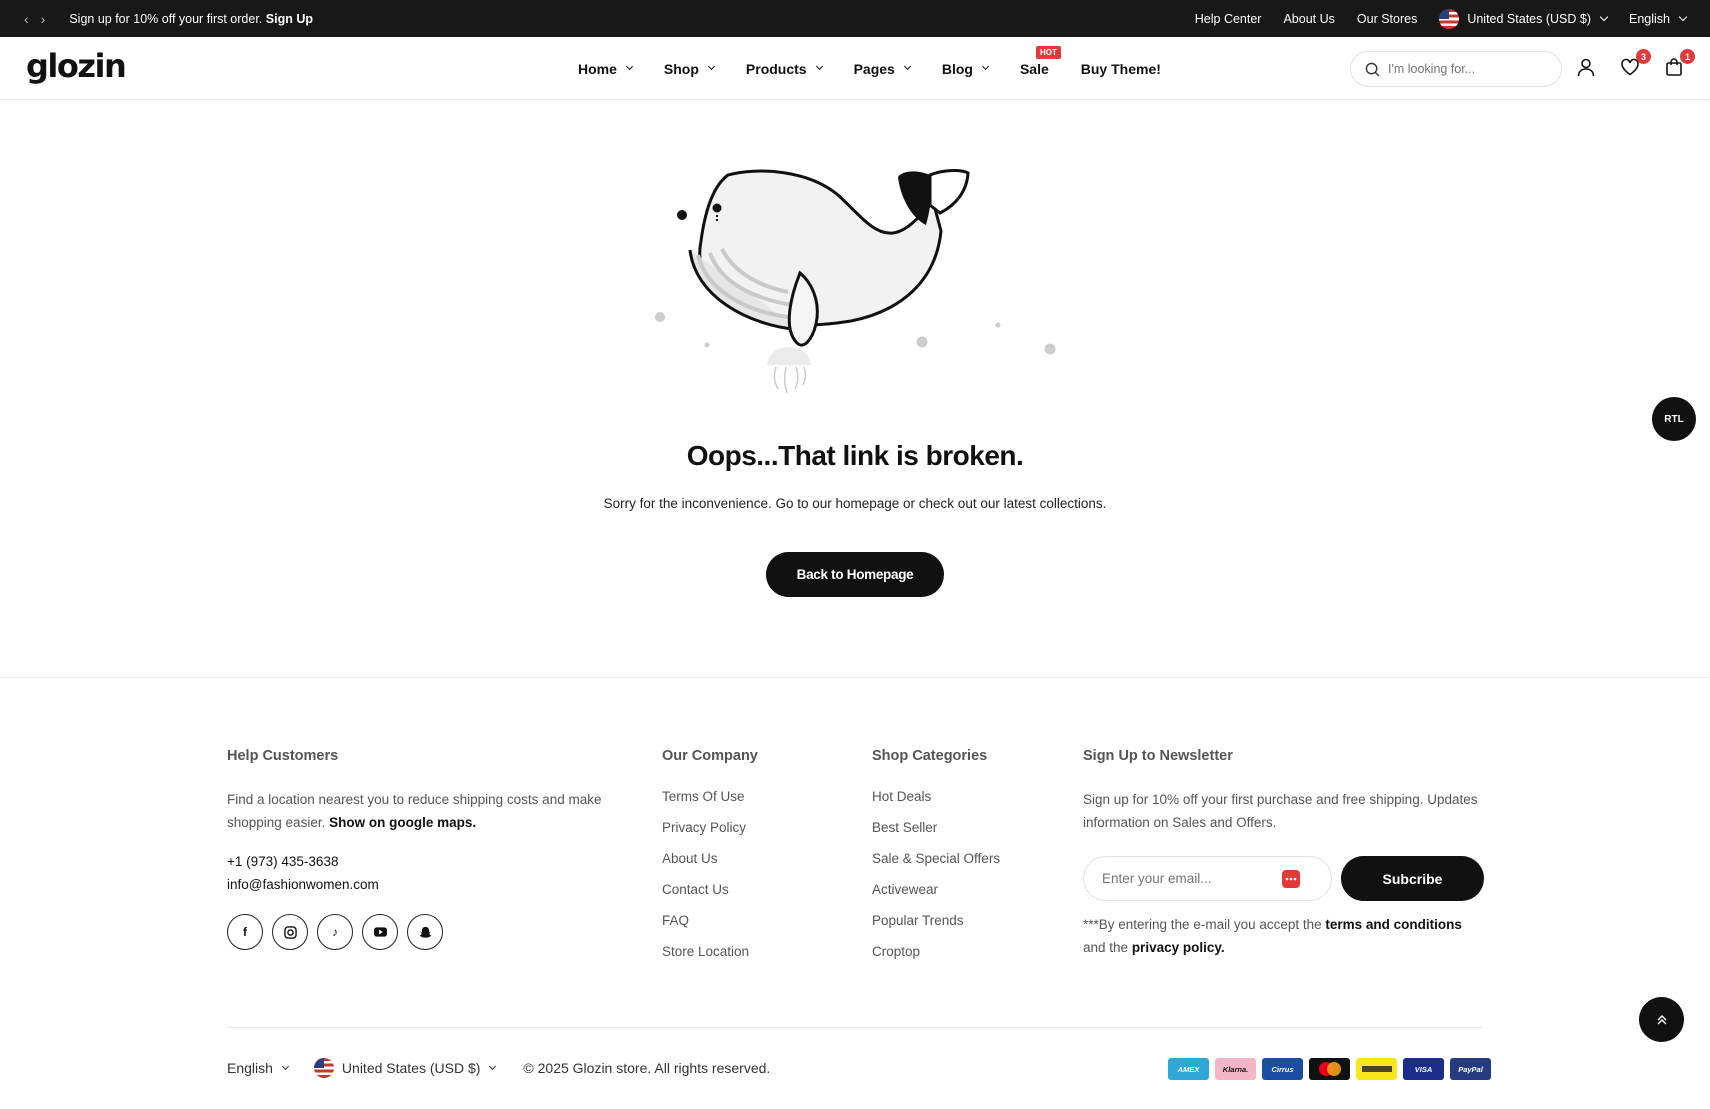  I want to click on currency-label: United States (USD $), so click(411, 1068).